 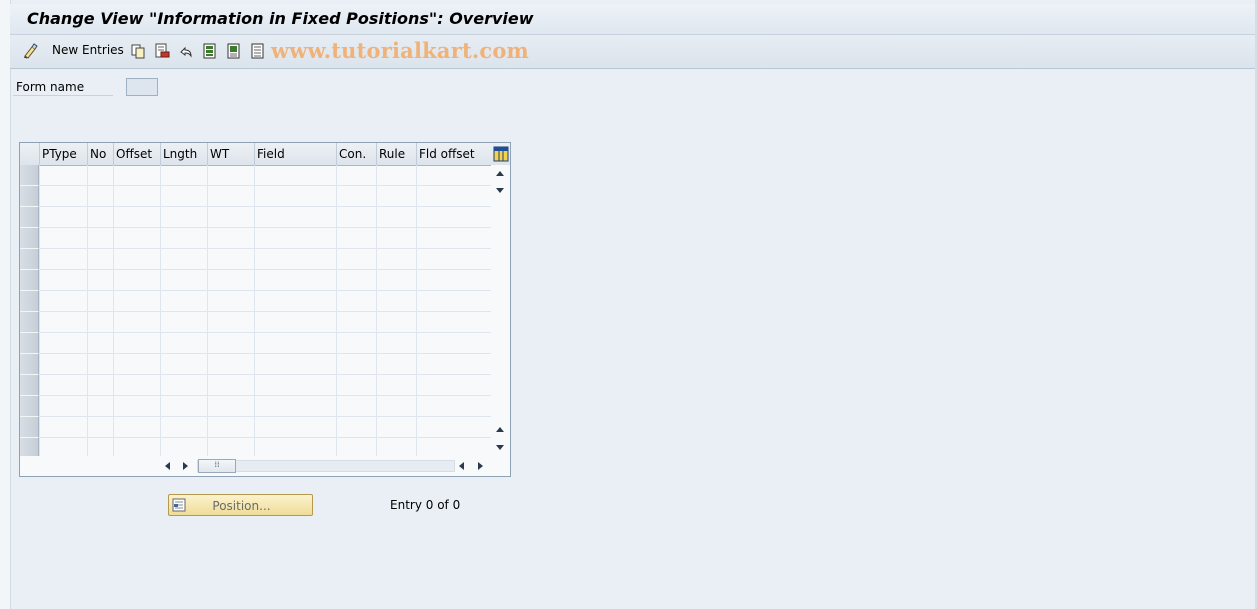 What do you see at coordinates (234, 51) in the screenshot?
I see `select-block-icon` at bounding box center [234, 51].